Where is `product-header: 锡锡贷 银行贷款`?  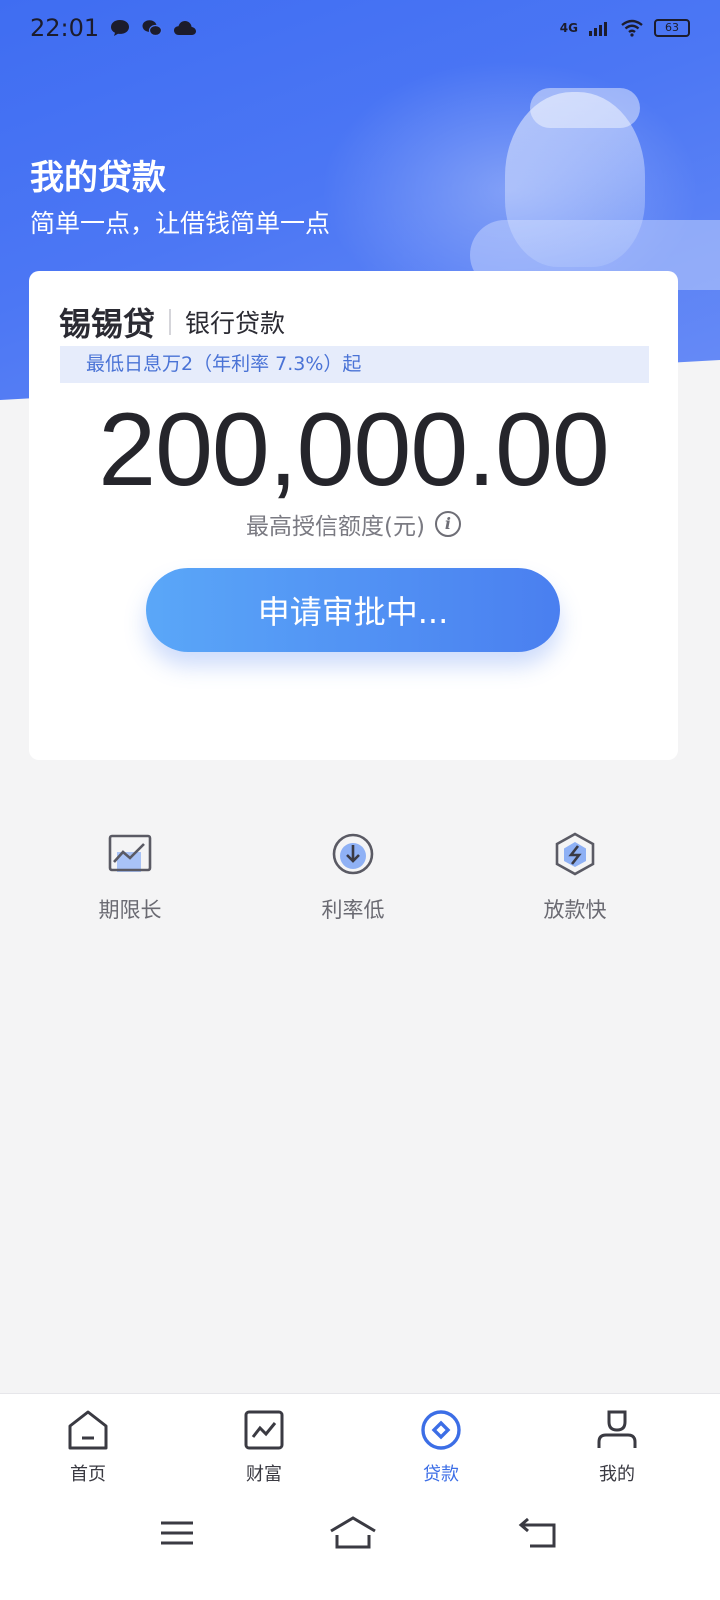
product-header: 锡锡贷 银行贷款 is located at coordinates (172, 322).